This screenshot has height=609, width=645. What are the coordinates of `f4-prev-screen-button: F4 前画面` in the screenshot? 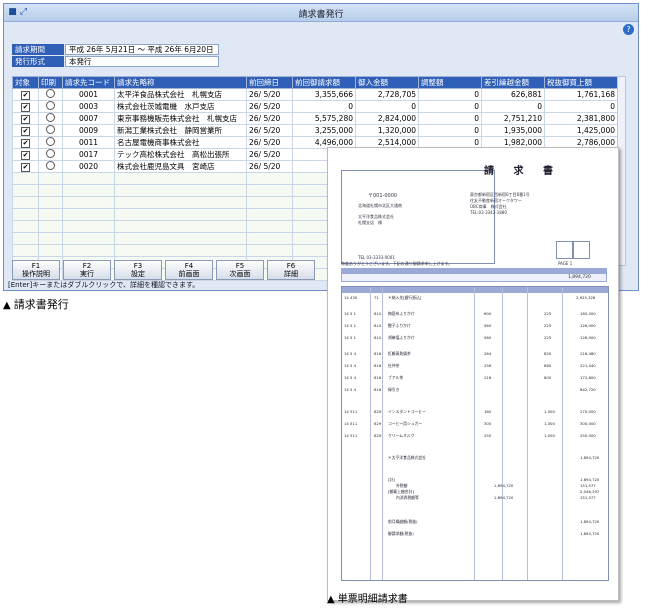 It's located at (189, 270).